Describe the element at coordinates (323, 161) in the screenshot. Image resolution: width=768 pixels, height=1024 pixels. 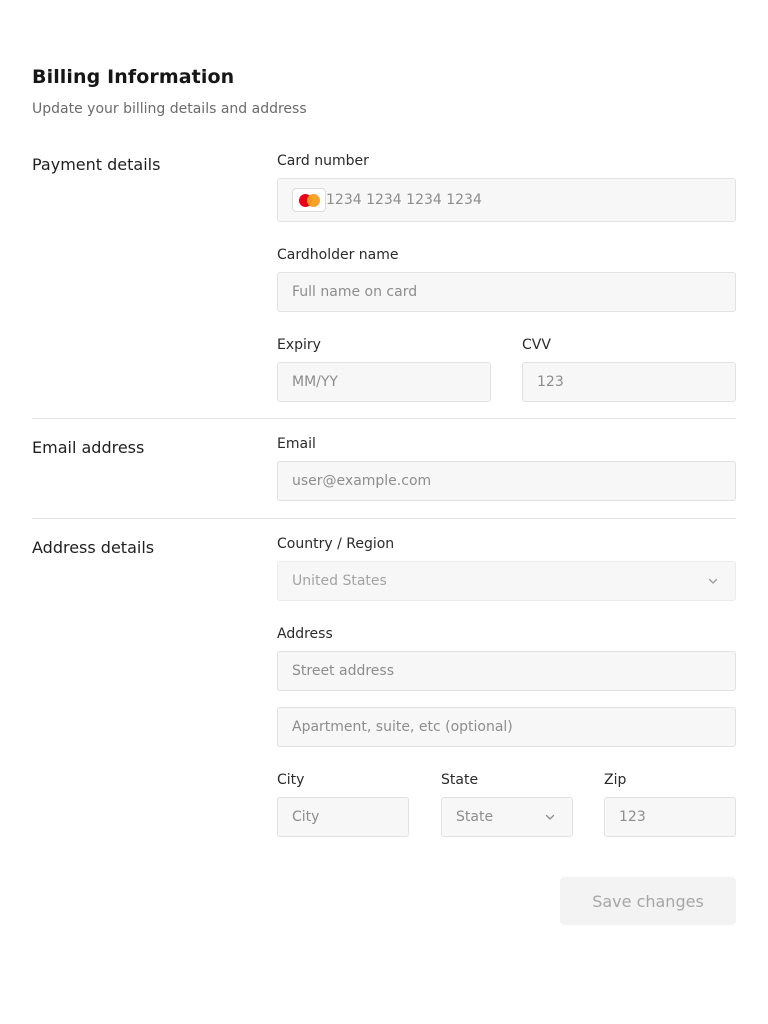
I see `card-number-label: Card number` at that location.